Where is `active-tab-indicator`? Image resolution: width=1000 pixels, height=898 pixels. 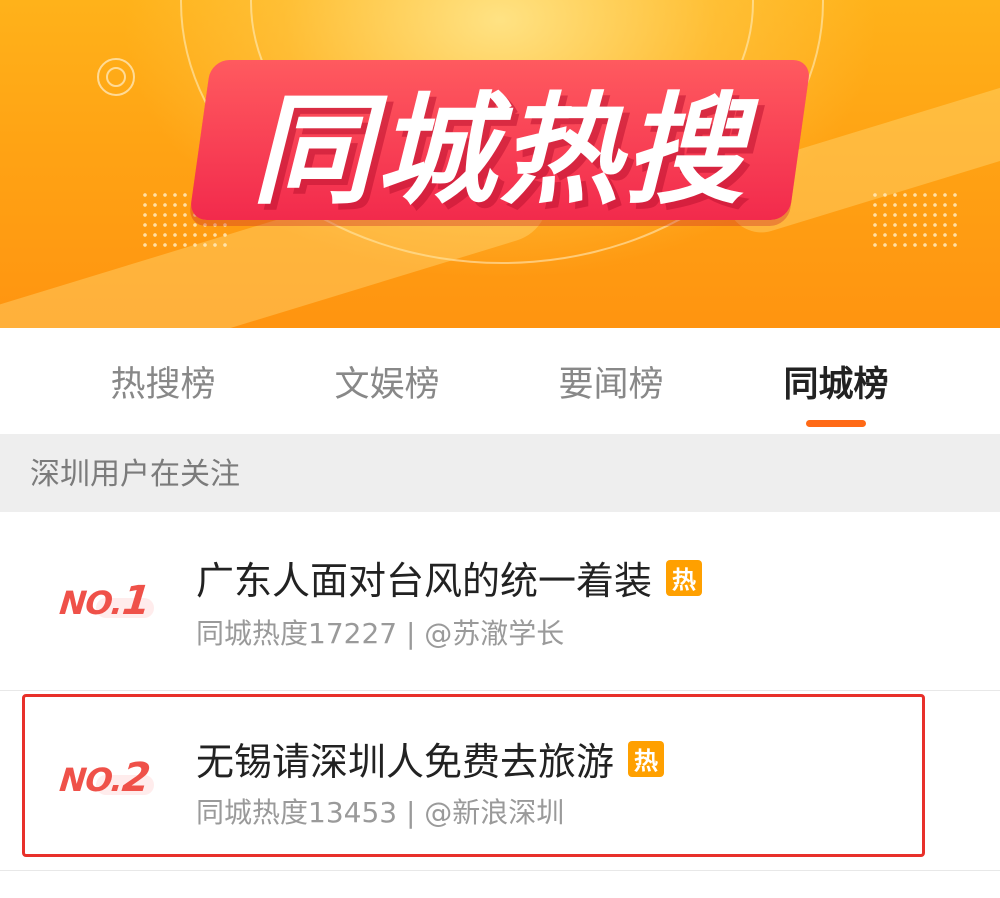
active-tab-indicator is located at coordinates (836, 423).